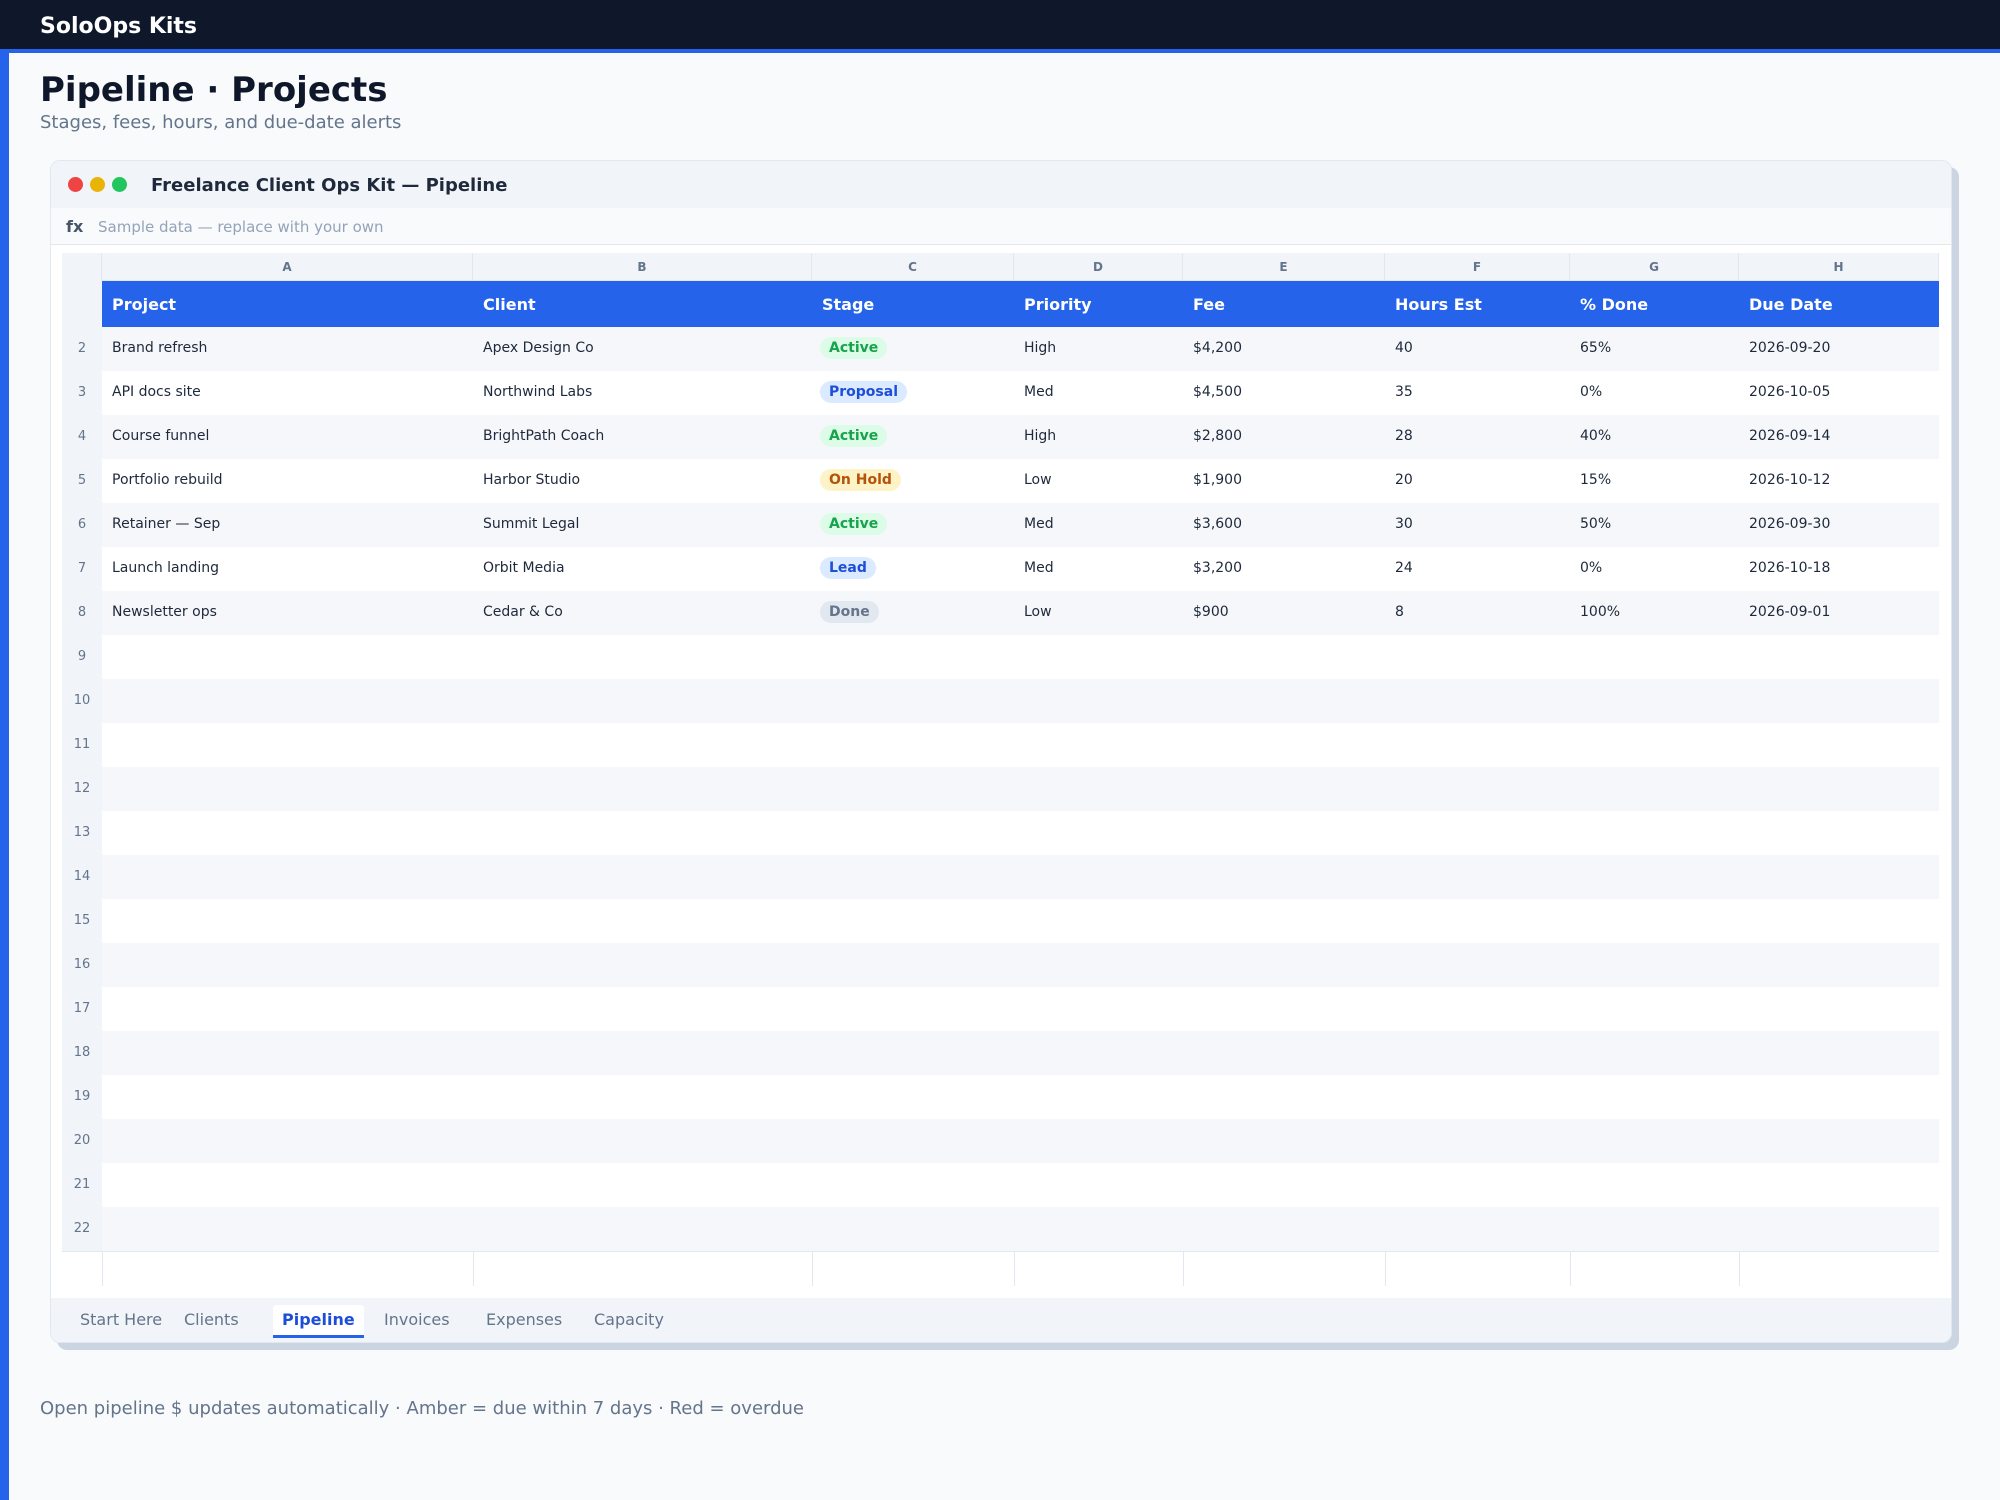 This screenshot has width=2000, height=1500. I want to click on fee-cell: $1,900, so click(1217, 480).